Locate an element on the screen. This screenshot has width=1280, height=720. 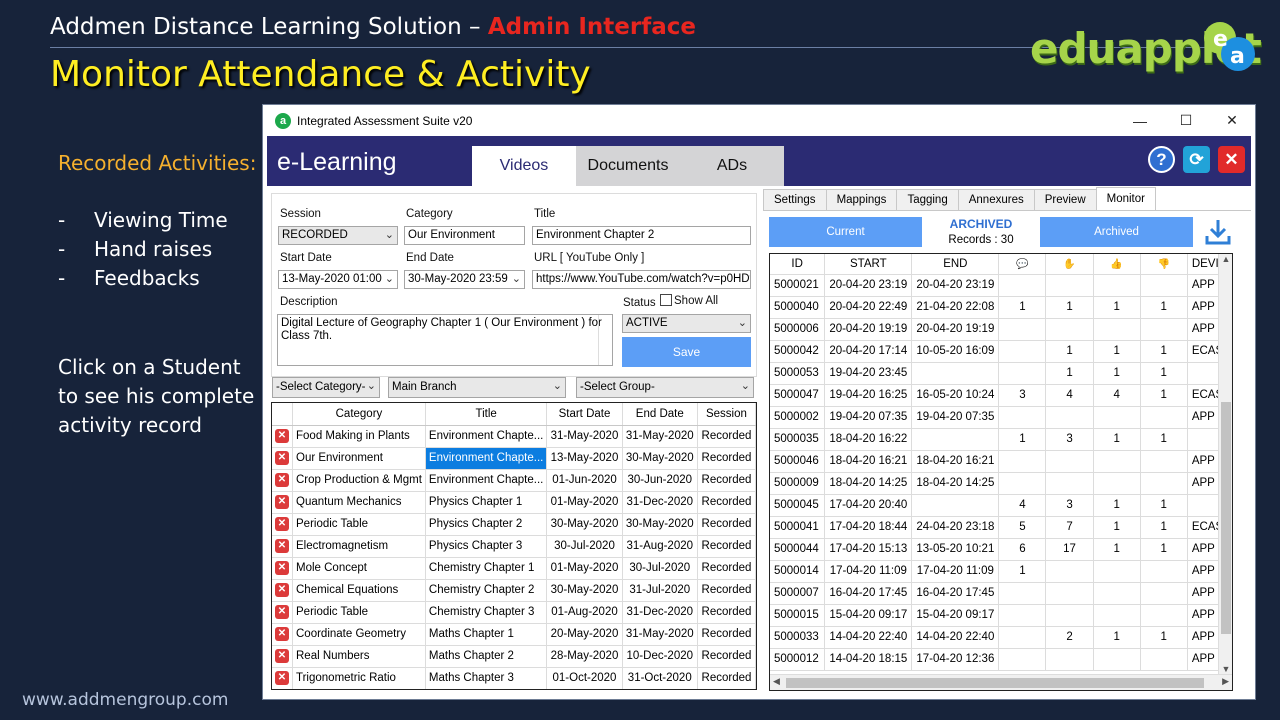
cell-start: 17-04-20 18:44 is located at coordinates (868, 527).